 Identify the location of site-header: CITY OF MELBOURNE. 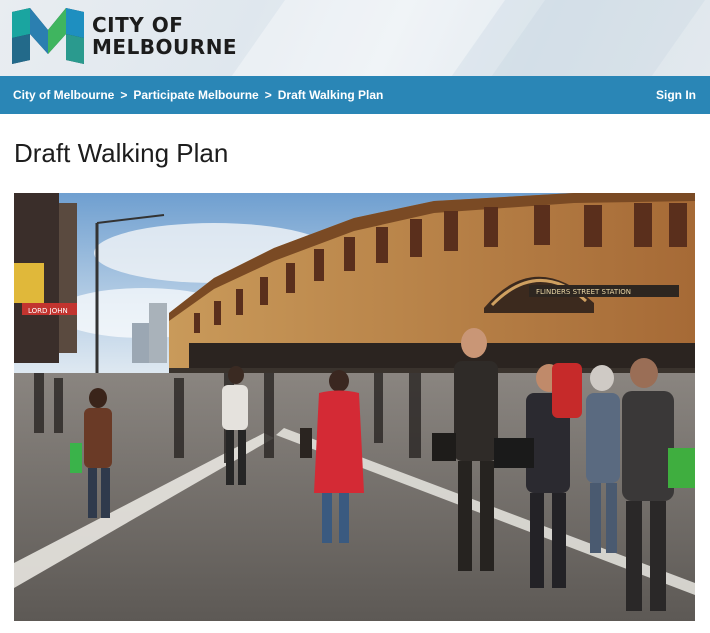
(355, 38).